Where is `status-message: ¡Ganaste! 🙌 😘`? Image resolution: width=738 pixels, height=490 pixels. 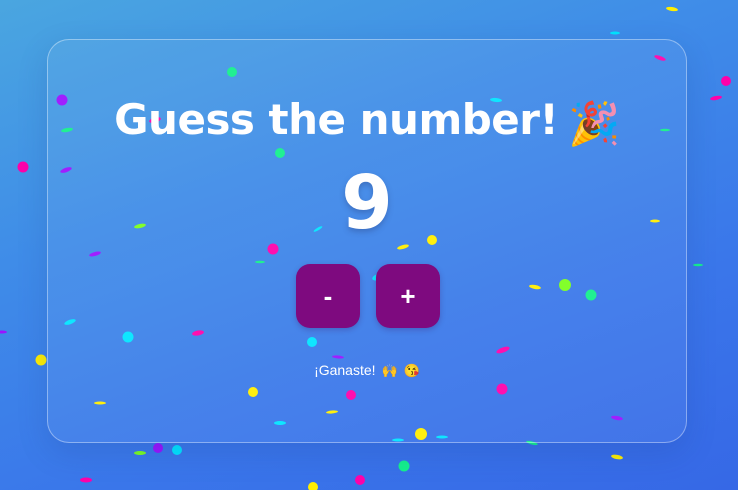 status-message: ¡Ganaste! 🙌 😘 is located at coordinates (367, 370).